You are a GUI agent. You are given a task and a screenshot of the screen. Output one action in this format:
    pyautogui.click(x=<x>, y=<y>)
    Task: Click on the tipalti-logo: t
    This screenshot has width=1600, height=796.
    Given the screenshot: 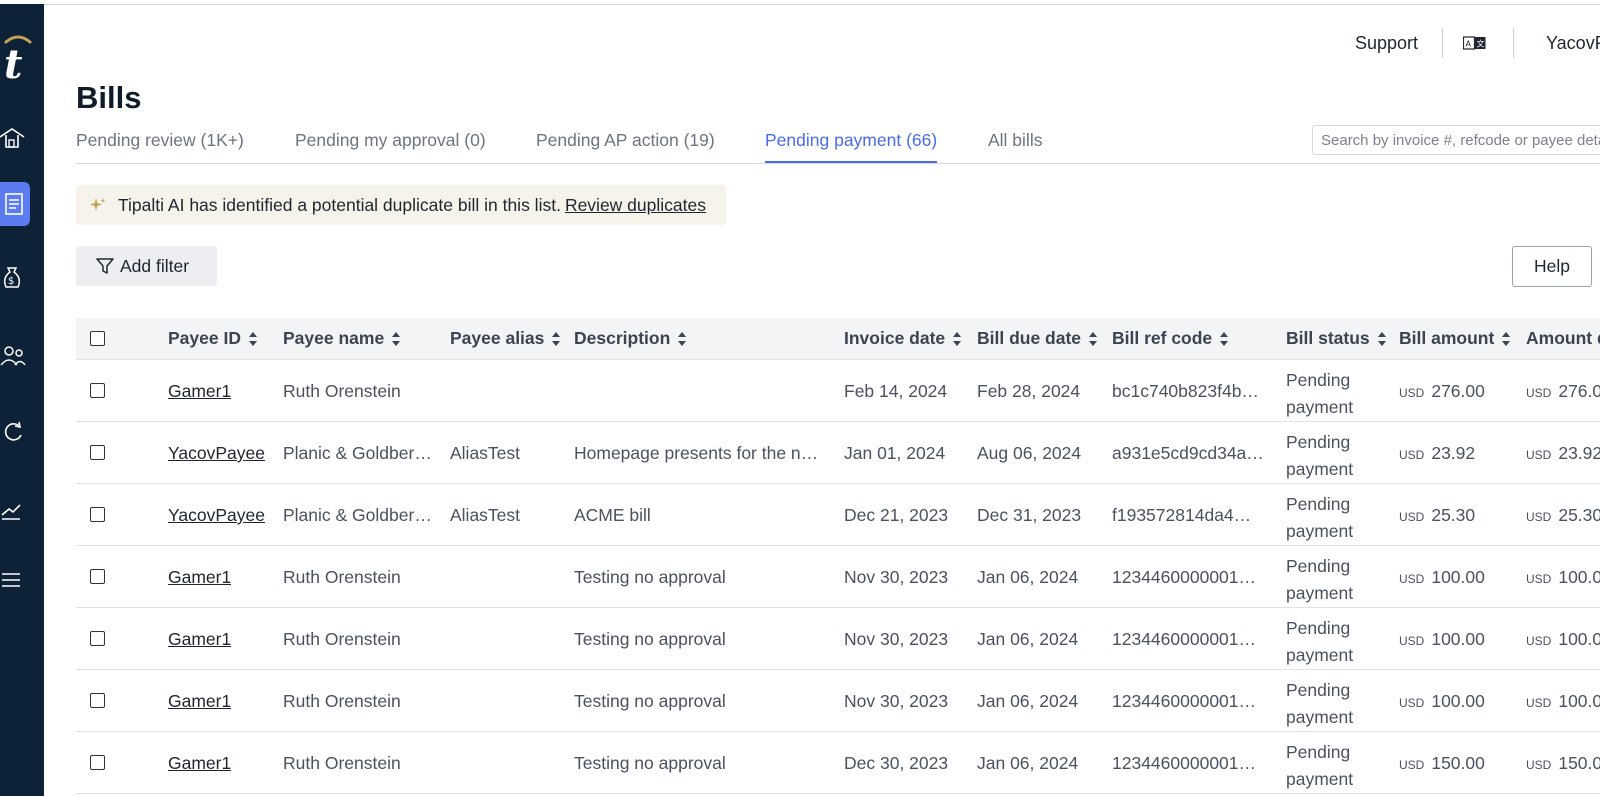 What is the action you would take?
    pyautogui.click(x=22, y=61)
    